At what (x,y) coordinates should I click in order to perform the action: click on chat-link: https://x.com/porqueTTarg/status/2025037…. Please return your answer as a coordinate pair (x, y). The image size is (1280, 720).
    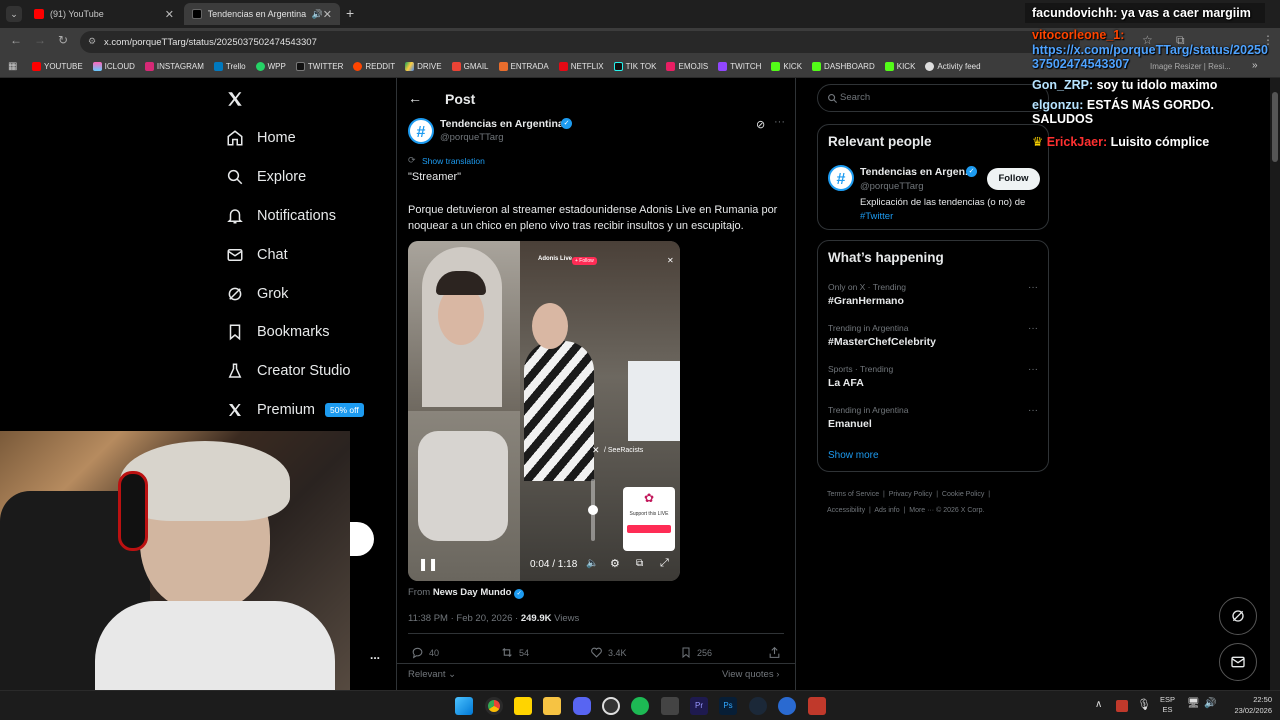
    Looking at the image, I should click on (1150, 57).